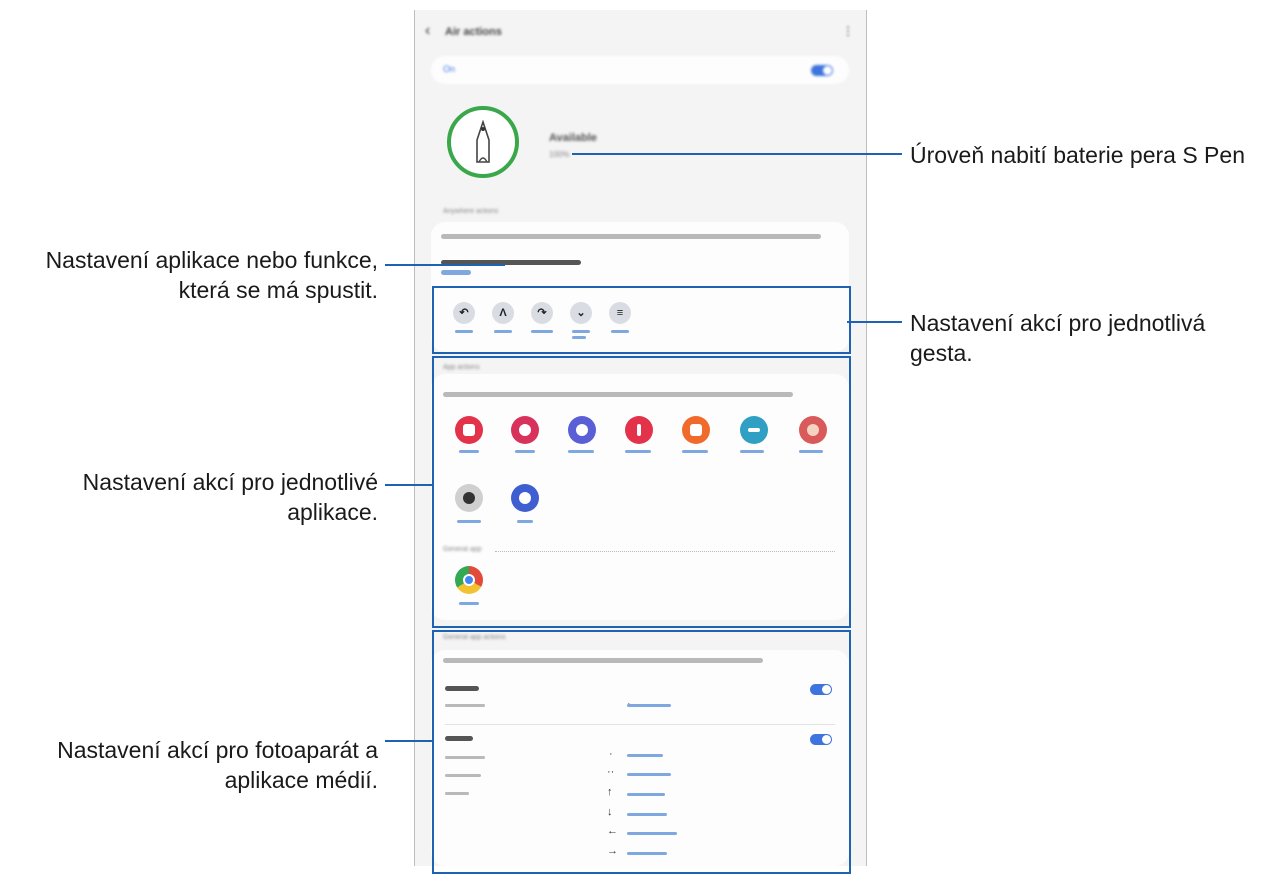 This screenshot has width=1288, height=874. What do you see at coordinates (217, 750) in the screenshot?
I see `camera-media-callout-line1: Nastavení akcí pro fotoaparát a` at bounding box center [217, 750].